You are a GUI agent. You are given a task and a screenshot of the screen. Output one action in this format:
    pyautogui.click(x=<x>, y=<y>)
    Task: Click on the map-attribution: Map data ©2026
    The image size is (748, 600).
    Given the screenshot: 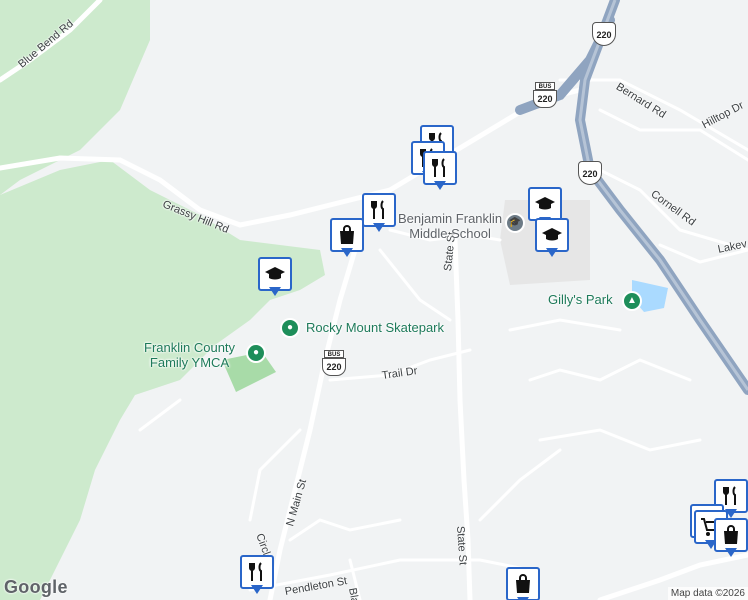 What is the action you would take?
    pyautogui.click(x=707, y=593)
    